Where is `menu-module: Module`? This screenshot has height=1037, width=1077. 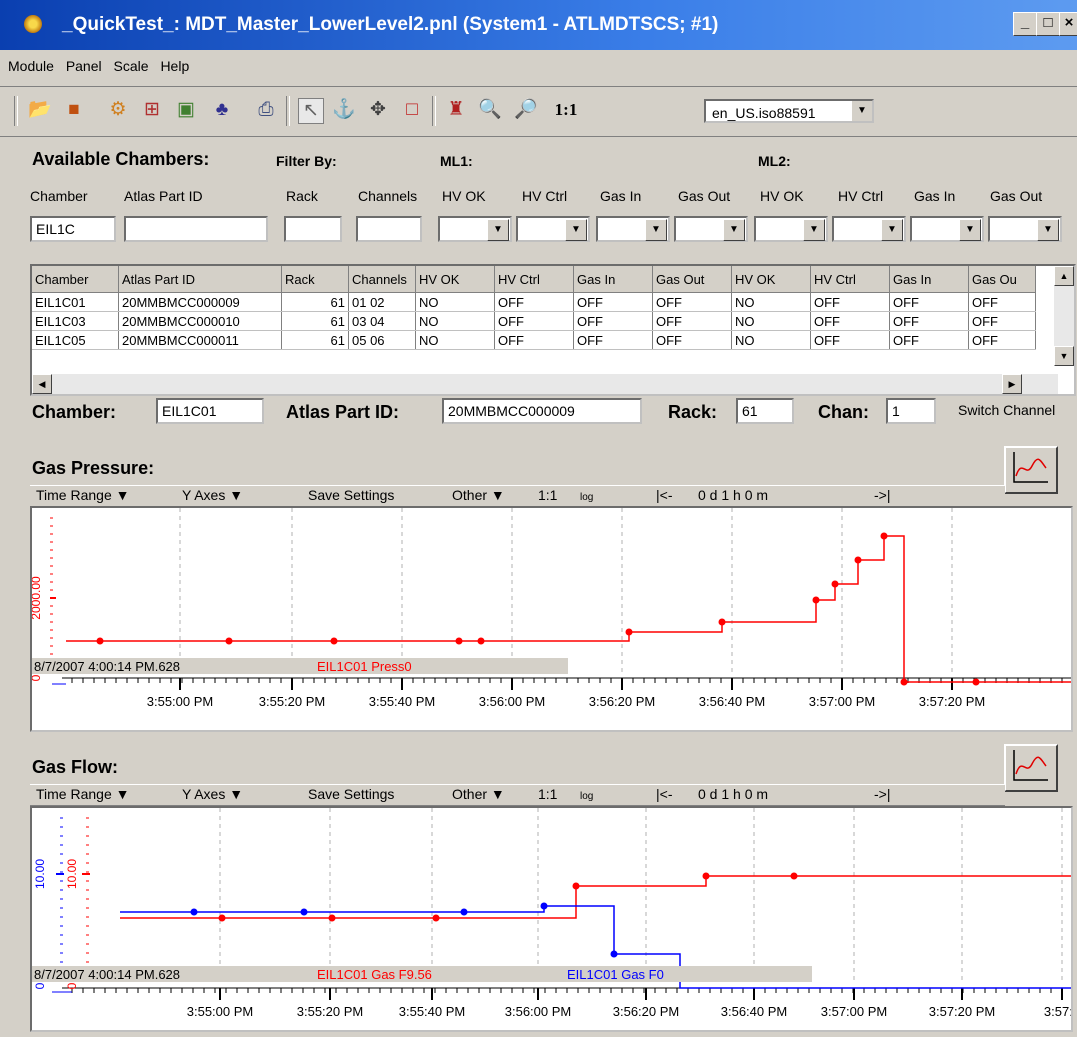 menu-module: Module is located at coordinates (31, 66).